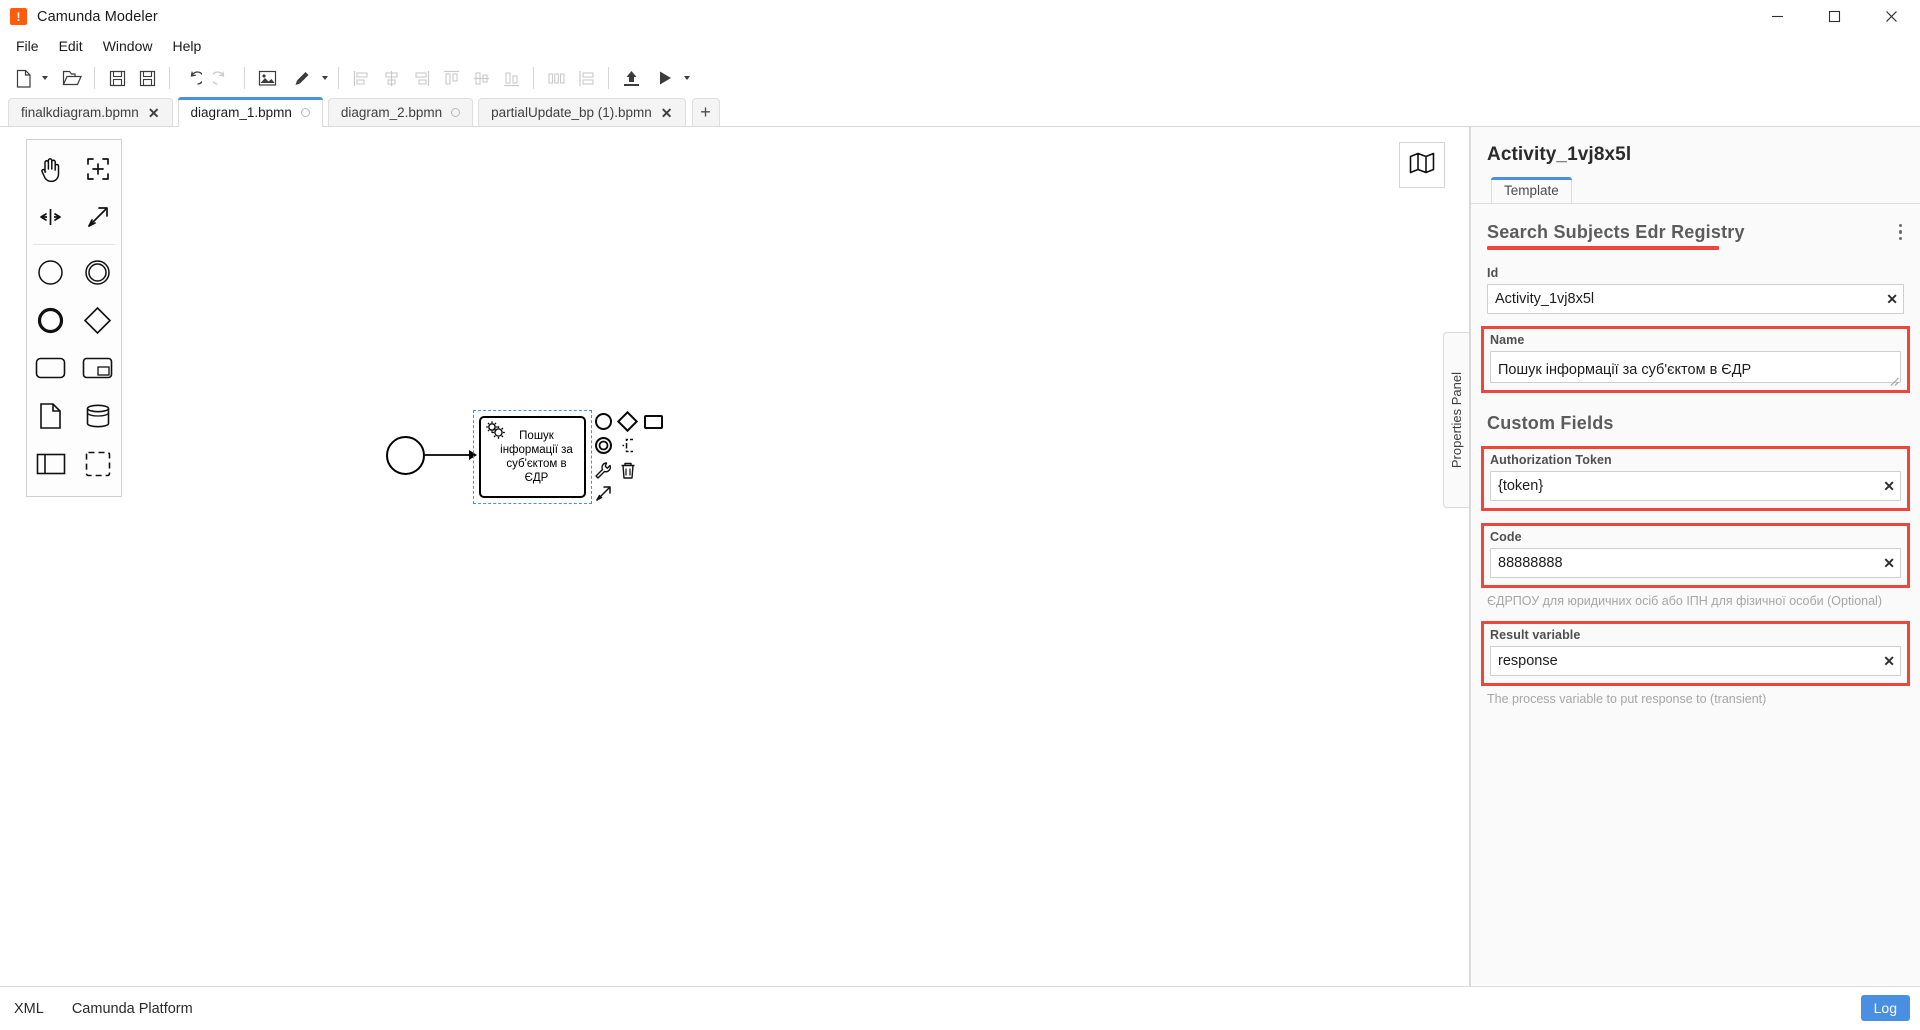  What do you see at coordinates (391, 78) in the screenshot?
I see `align-center-button` at bounding box center [391, 78].